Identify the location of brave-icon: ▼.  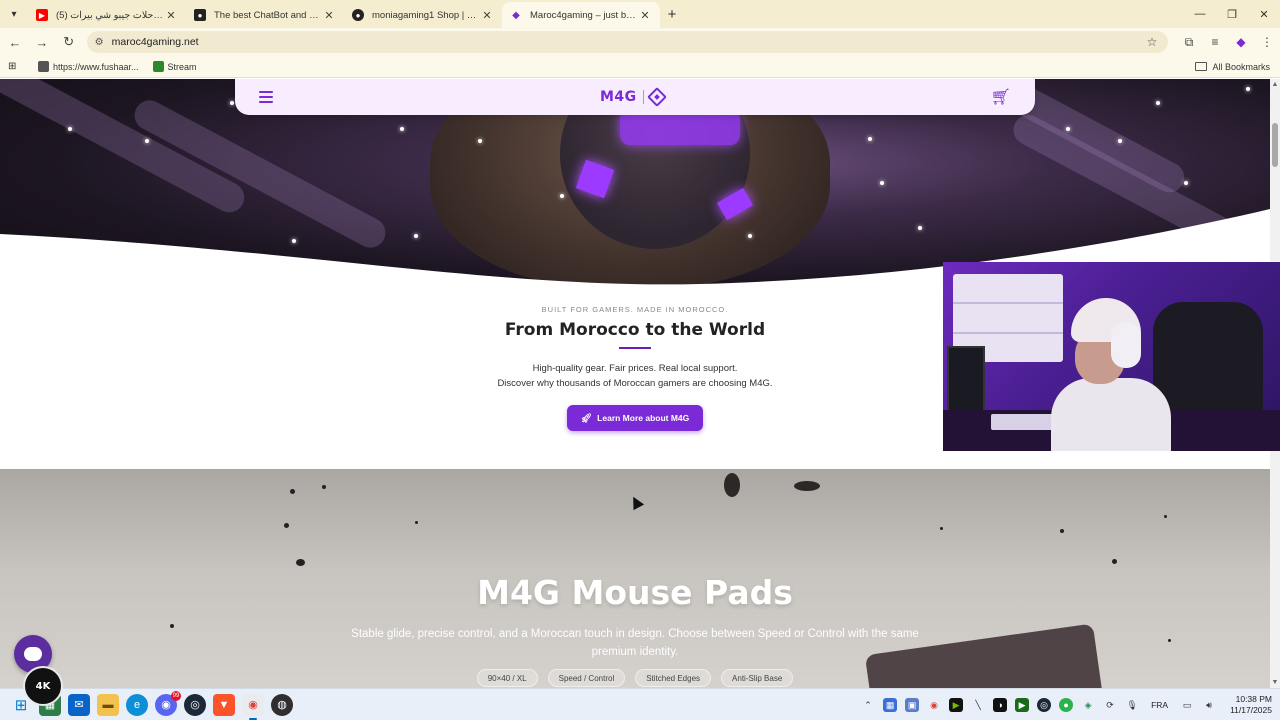
(224, 704).